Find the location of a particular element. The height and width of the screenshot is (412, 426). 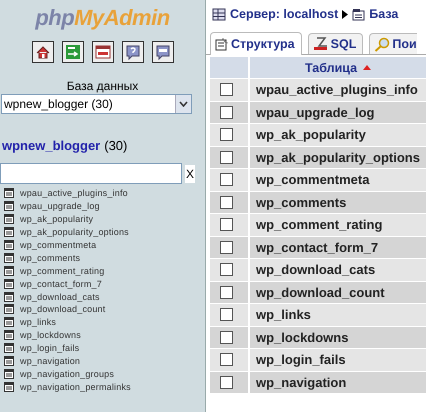

table-link: wp_login_fails is located at coordinates (50, 348).